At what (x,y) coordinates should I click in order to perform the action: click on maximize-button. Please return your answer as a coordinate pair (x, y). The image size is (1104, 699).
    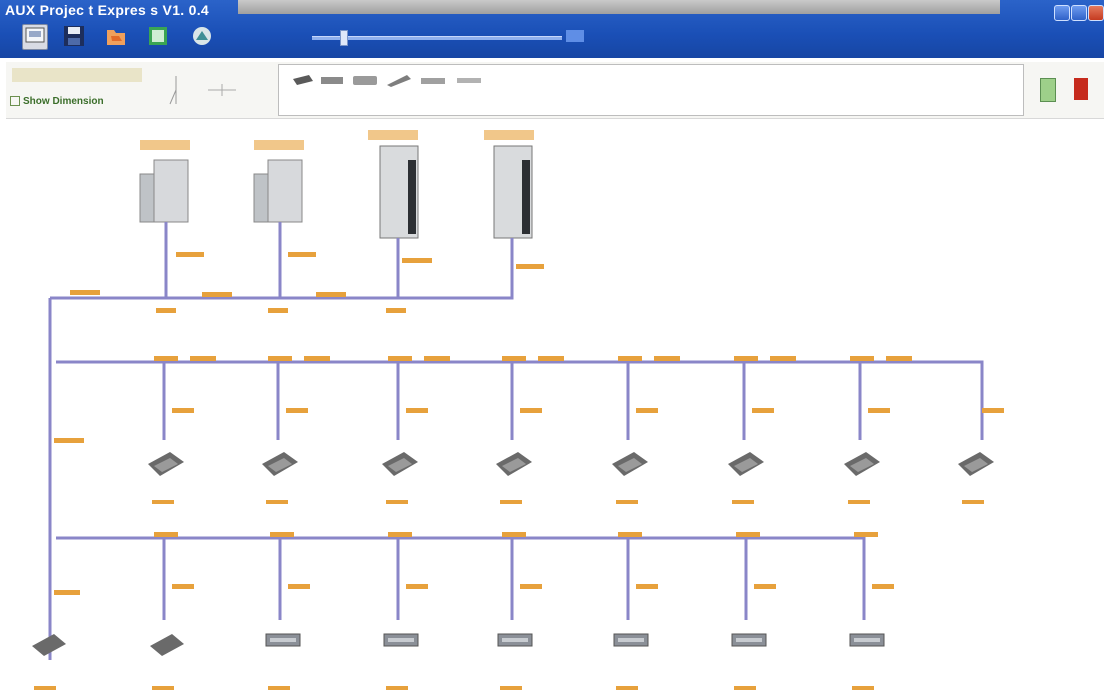
    Looking at the image, I should click on (1079, 13).